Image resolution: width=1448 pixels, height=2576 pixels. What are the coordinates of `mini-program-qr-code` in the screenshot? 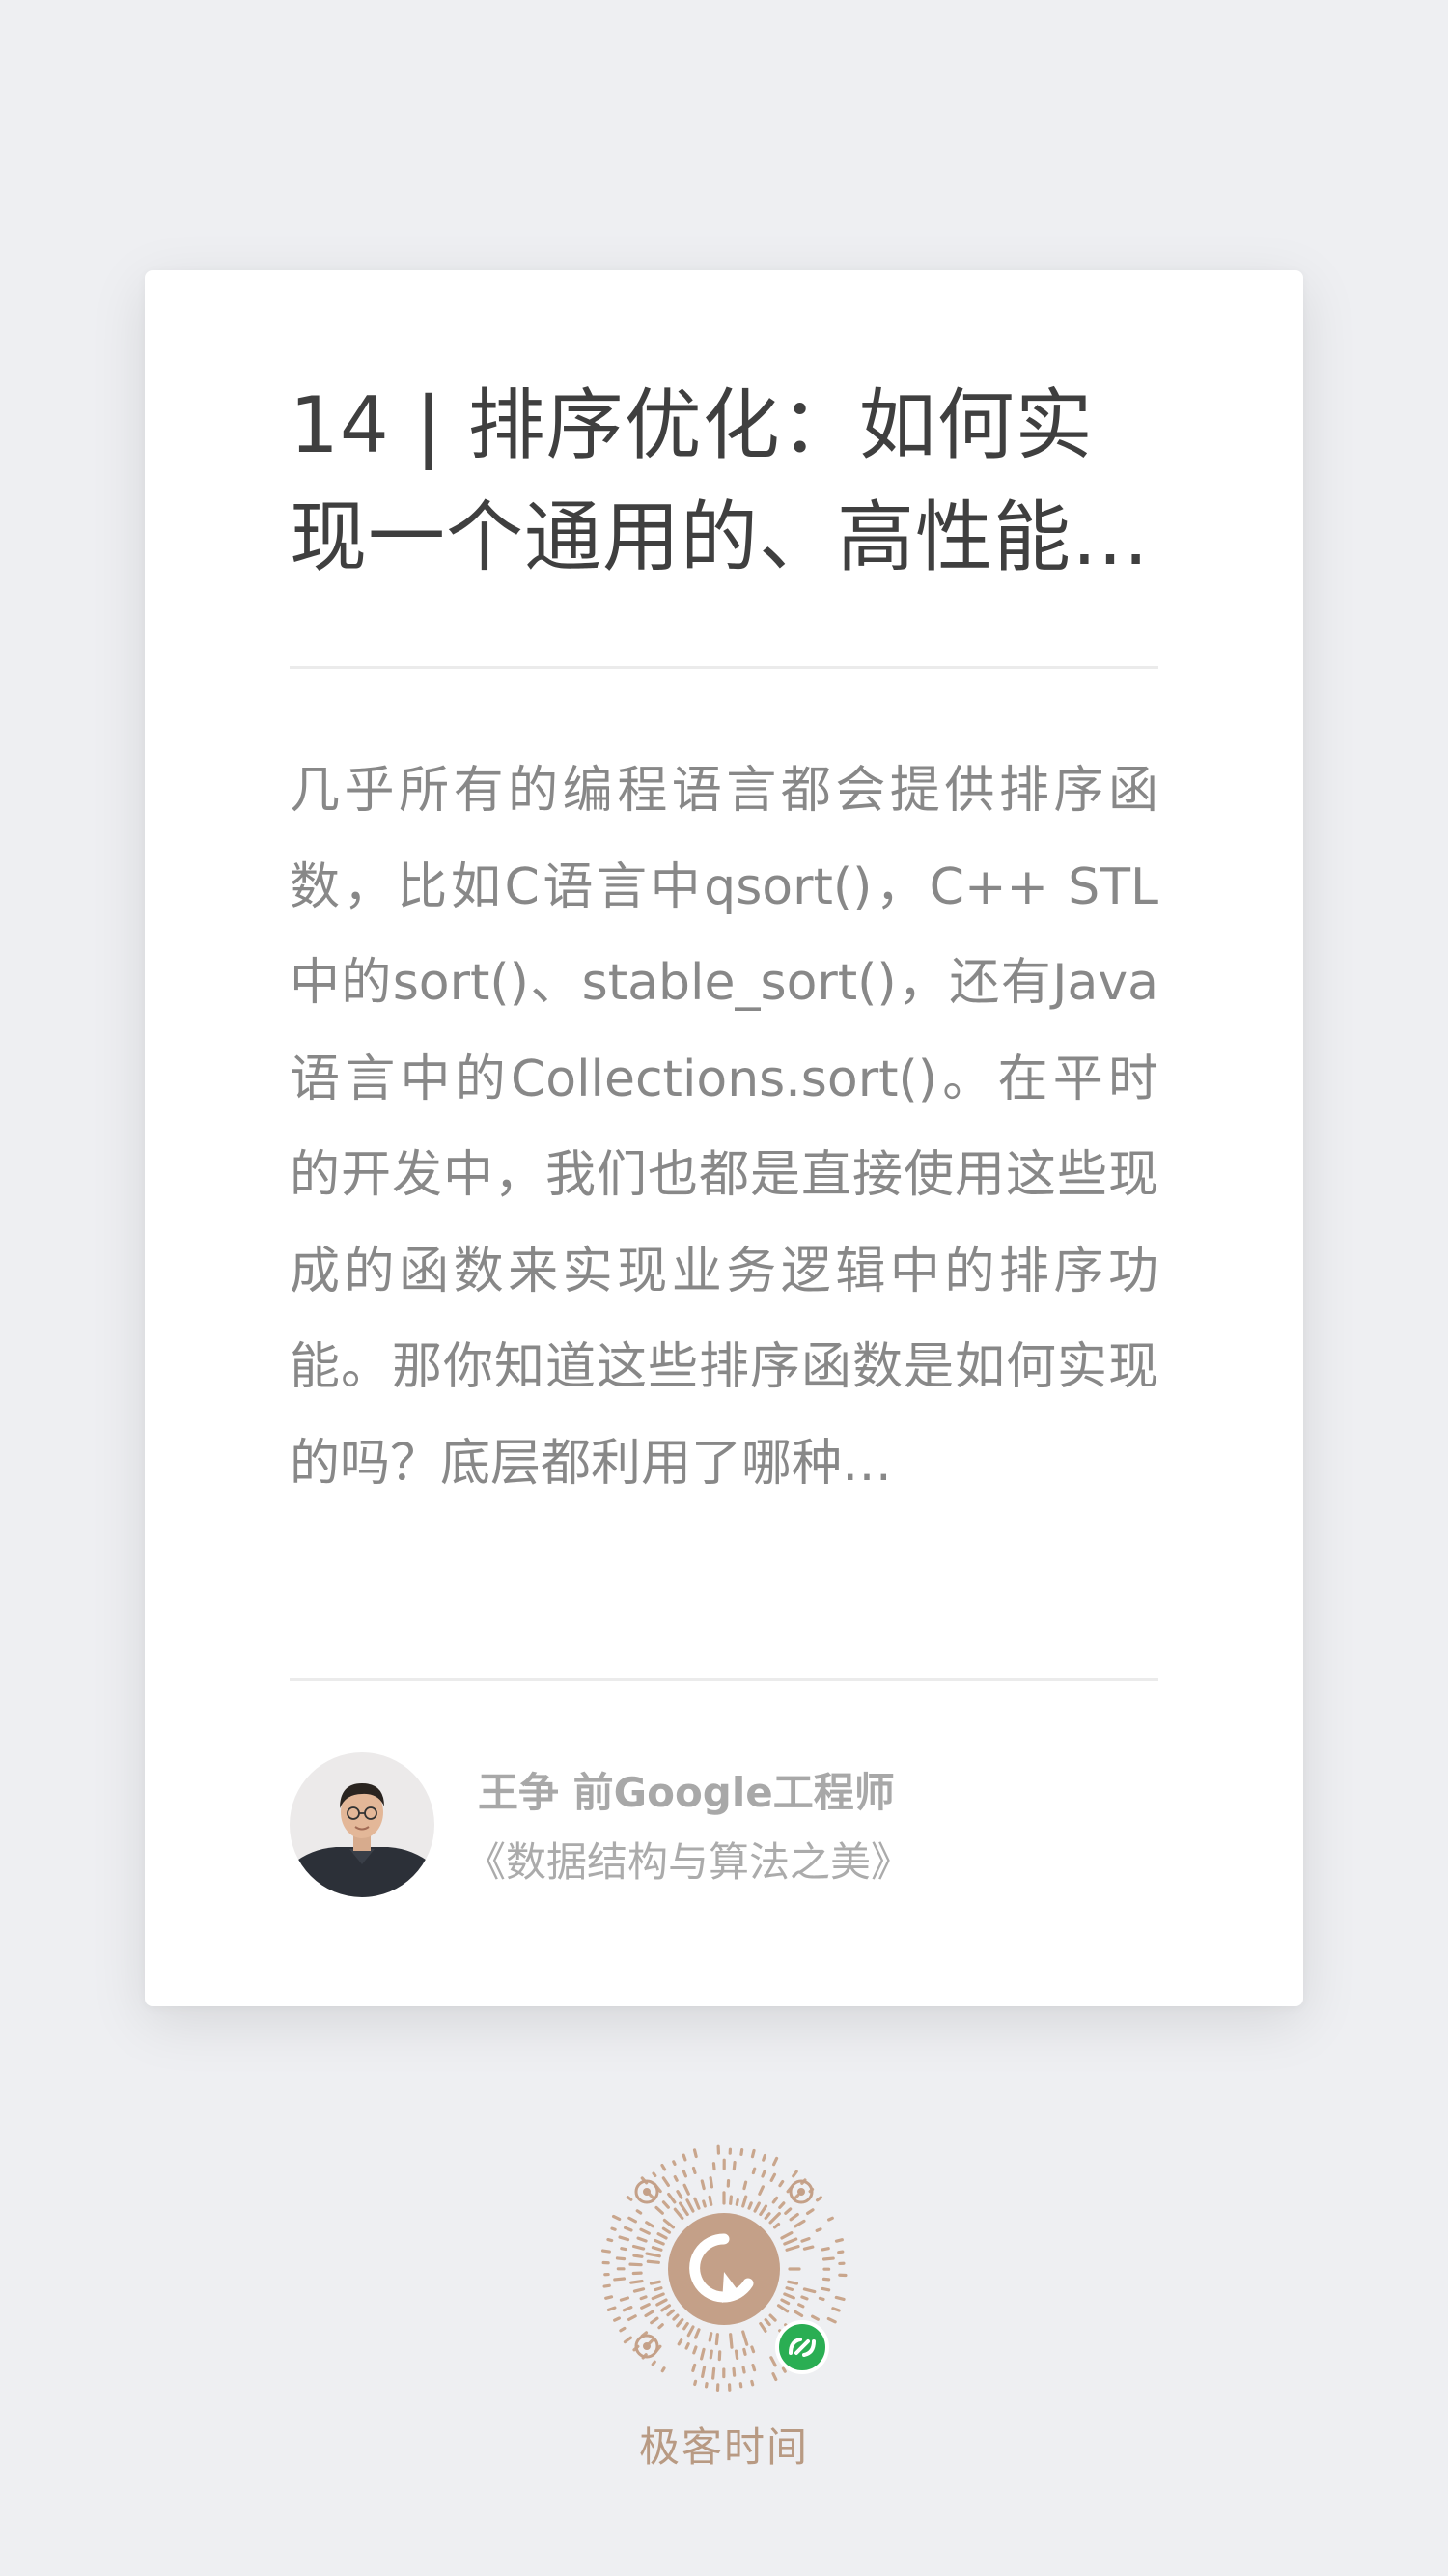 It's located at (724, 2269).